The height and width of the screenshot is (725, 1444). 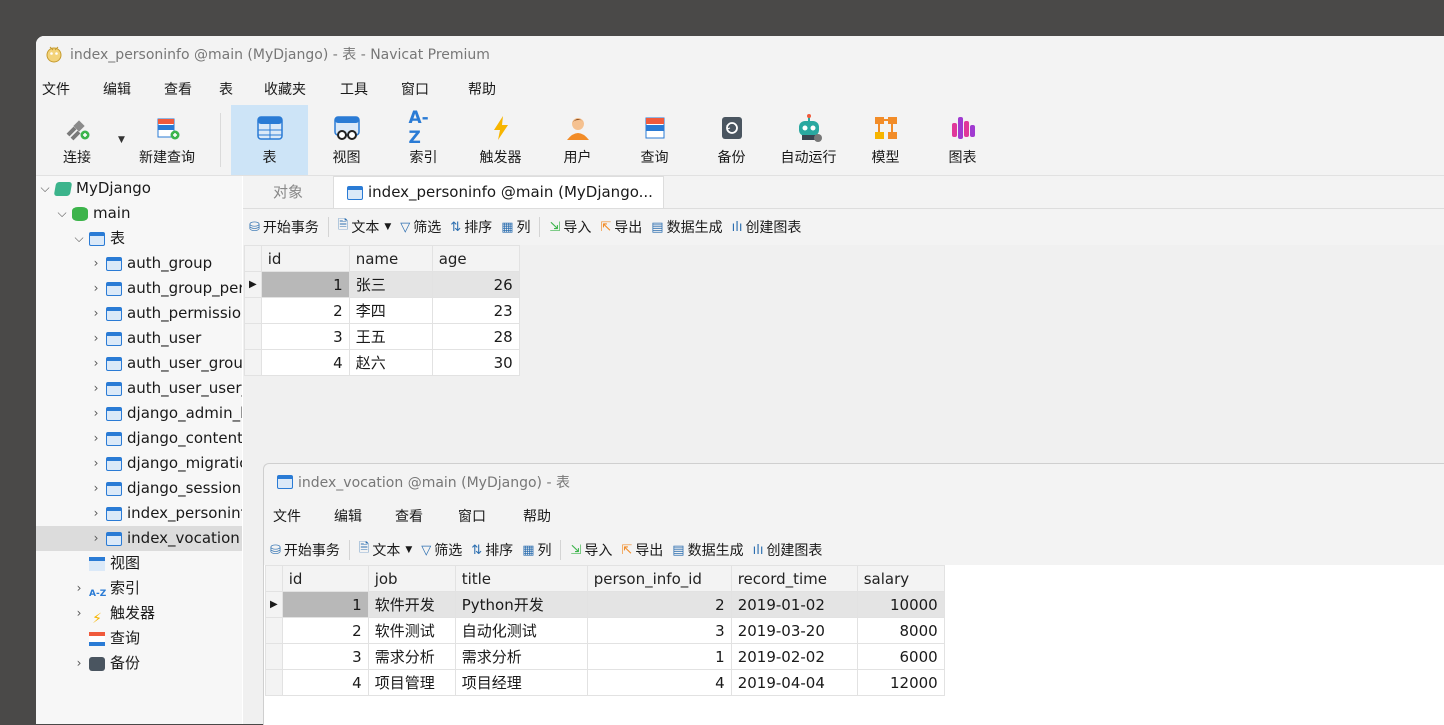 What do you see at coordinates (127, 89) in the screenshot?
I see `menu-edit: 编辑` at bounding box center [127, 89].